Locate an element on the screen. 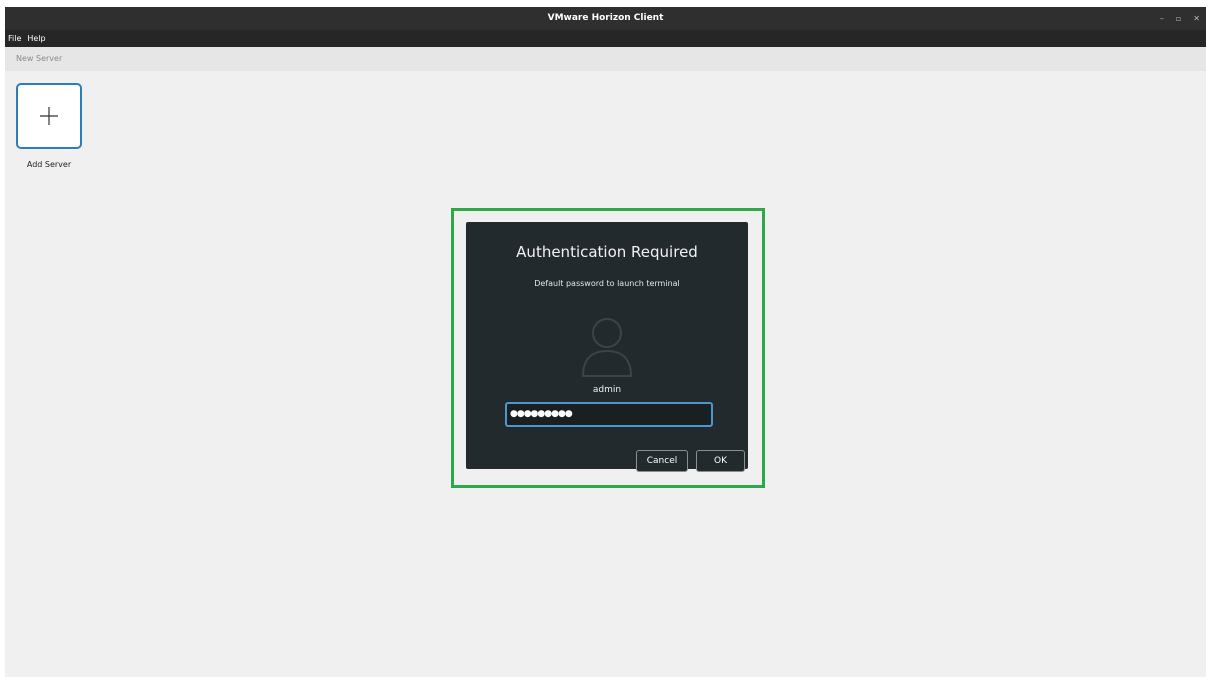 This screenshot has width=1206, height=677. ok-button: OK is located at coordinates (720, 461).